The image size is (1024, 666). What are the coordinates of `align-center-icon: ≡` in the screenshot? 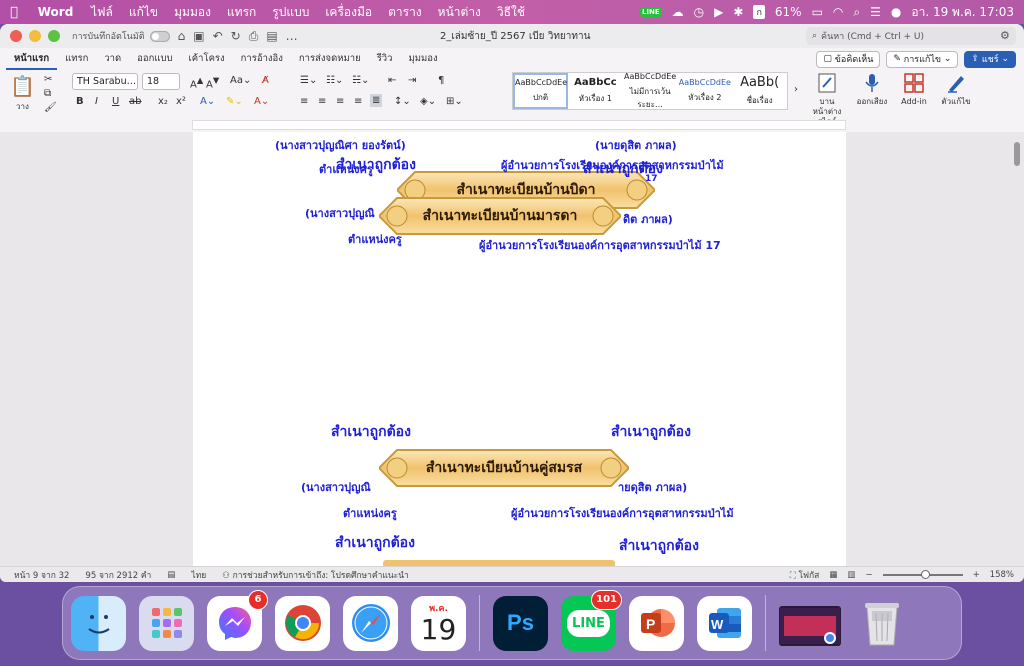 It's located at (322, 101).